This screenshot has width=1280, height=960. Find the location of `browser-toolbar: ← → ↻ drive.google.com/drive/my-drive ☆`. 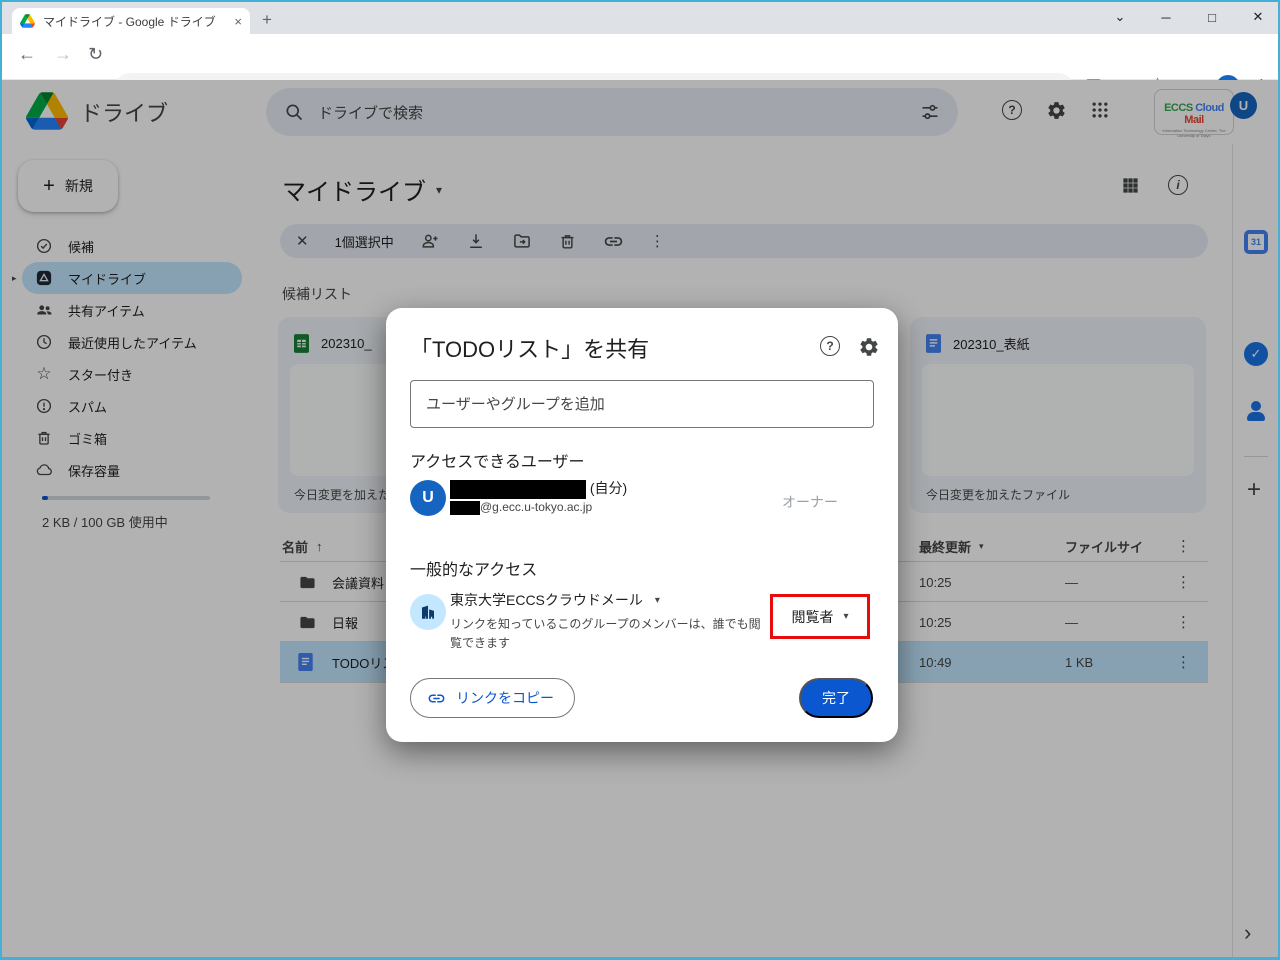

browser-toolbar: ← → ↻ drive.google.com/drive/my-drive ☆ is located at coordinates (640, 69).